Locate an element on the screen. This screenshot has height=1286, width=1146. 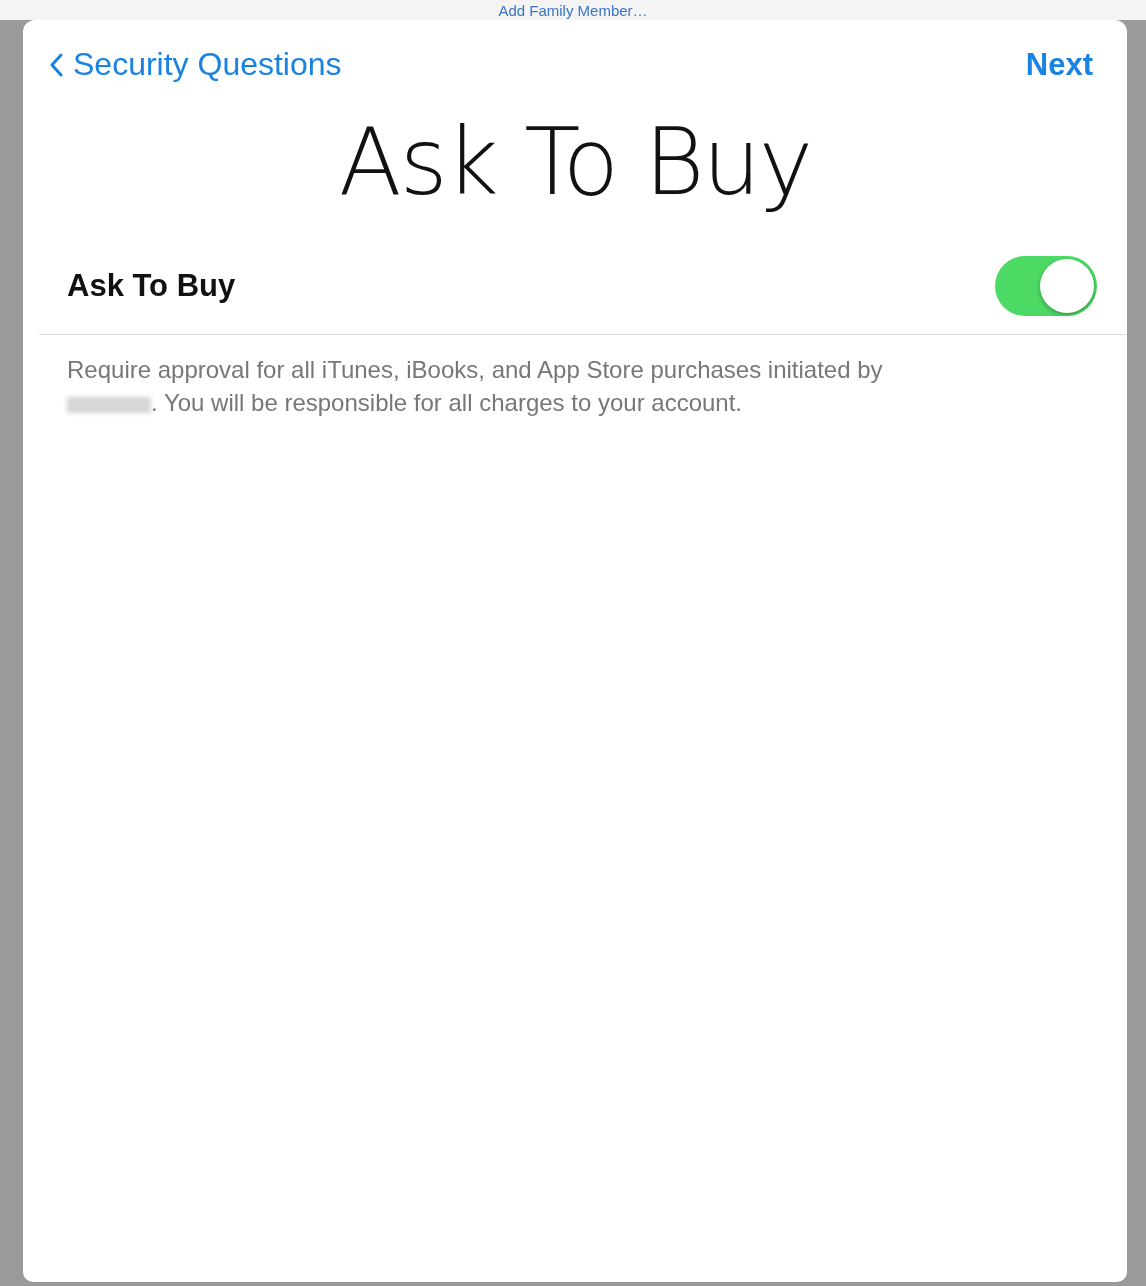
page-title: Ask To Buy is located at coordinates (575, 162).